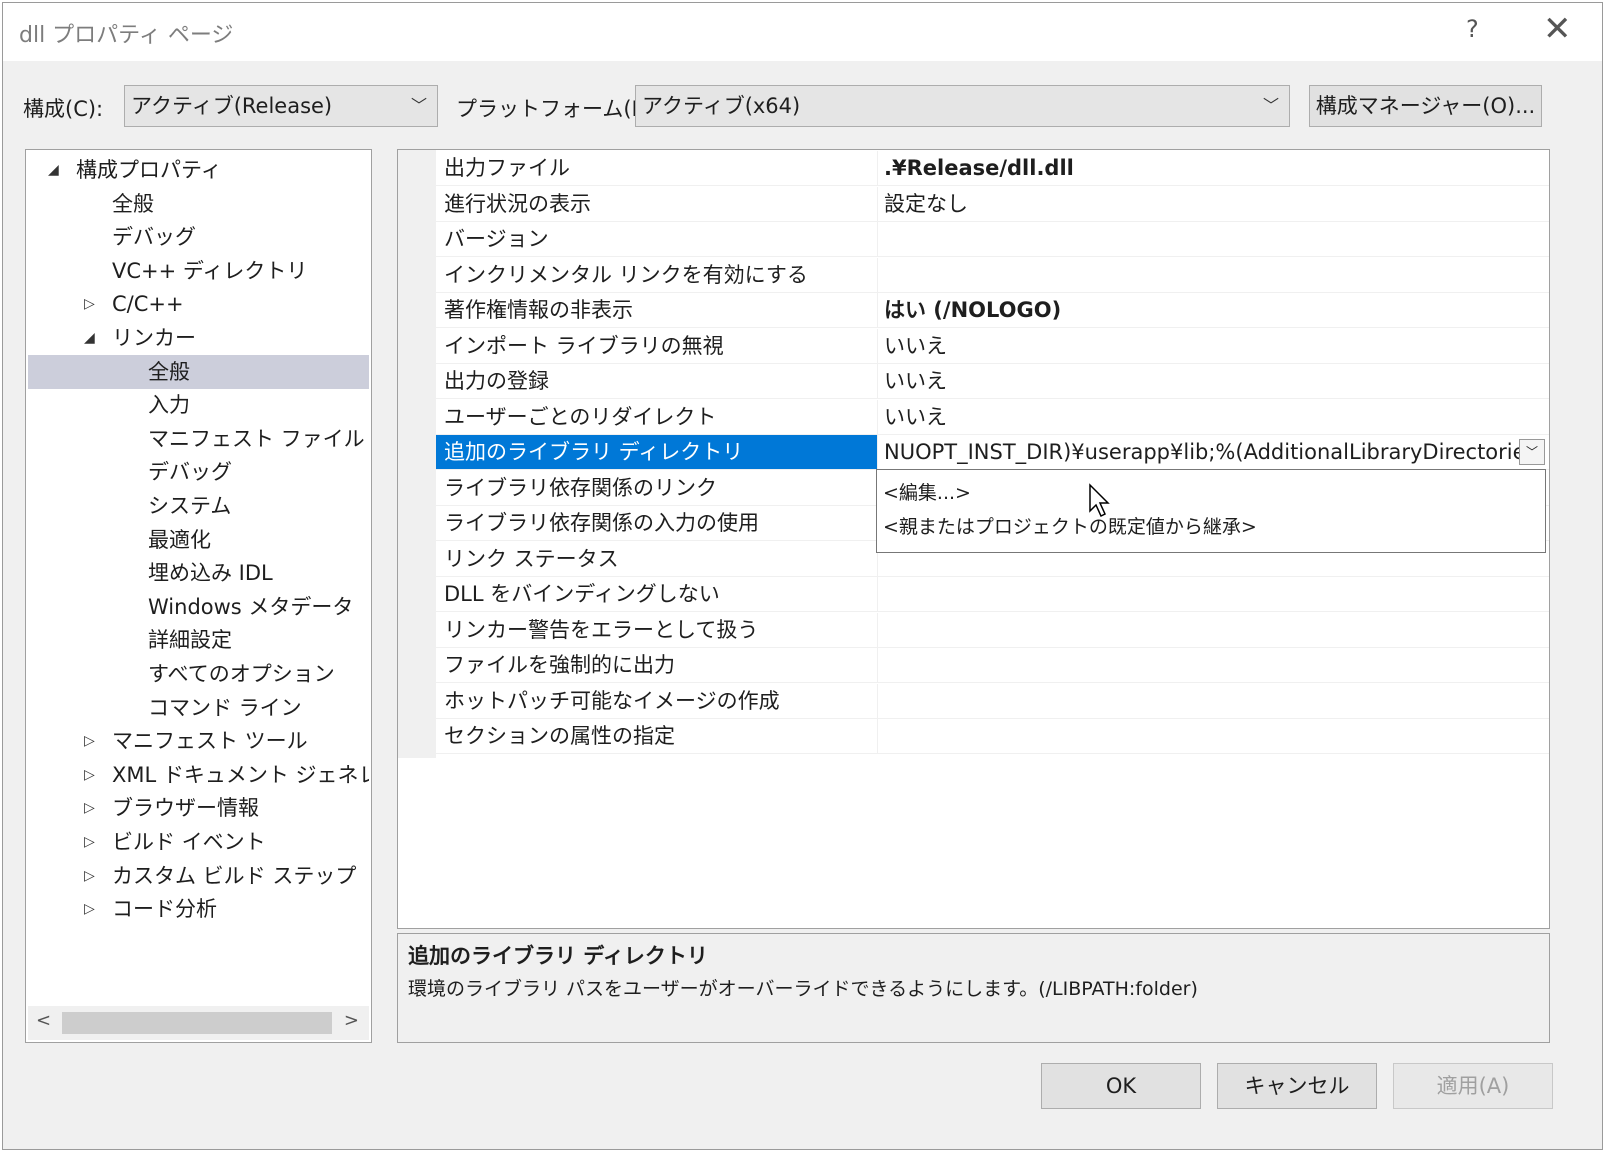 This screenshot has height=1154, width=1609. I want to click on property-row: インポート ライブラリの無視 いいえ, so click(992, 346).